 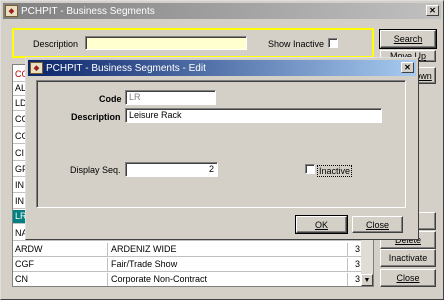 I want to click on table-row: ARDW ARDENIZ WIDE 3, so click(x=188, y=250).